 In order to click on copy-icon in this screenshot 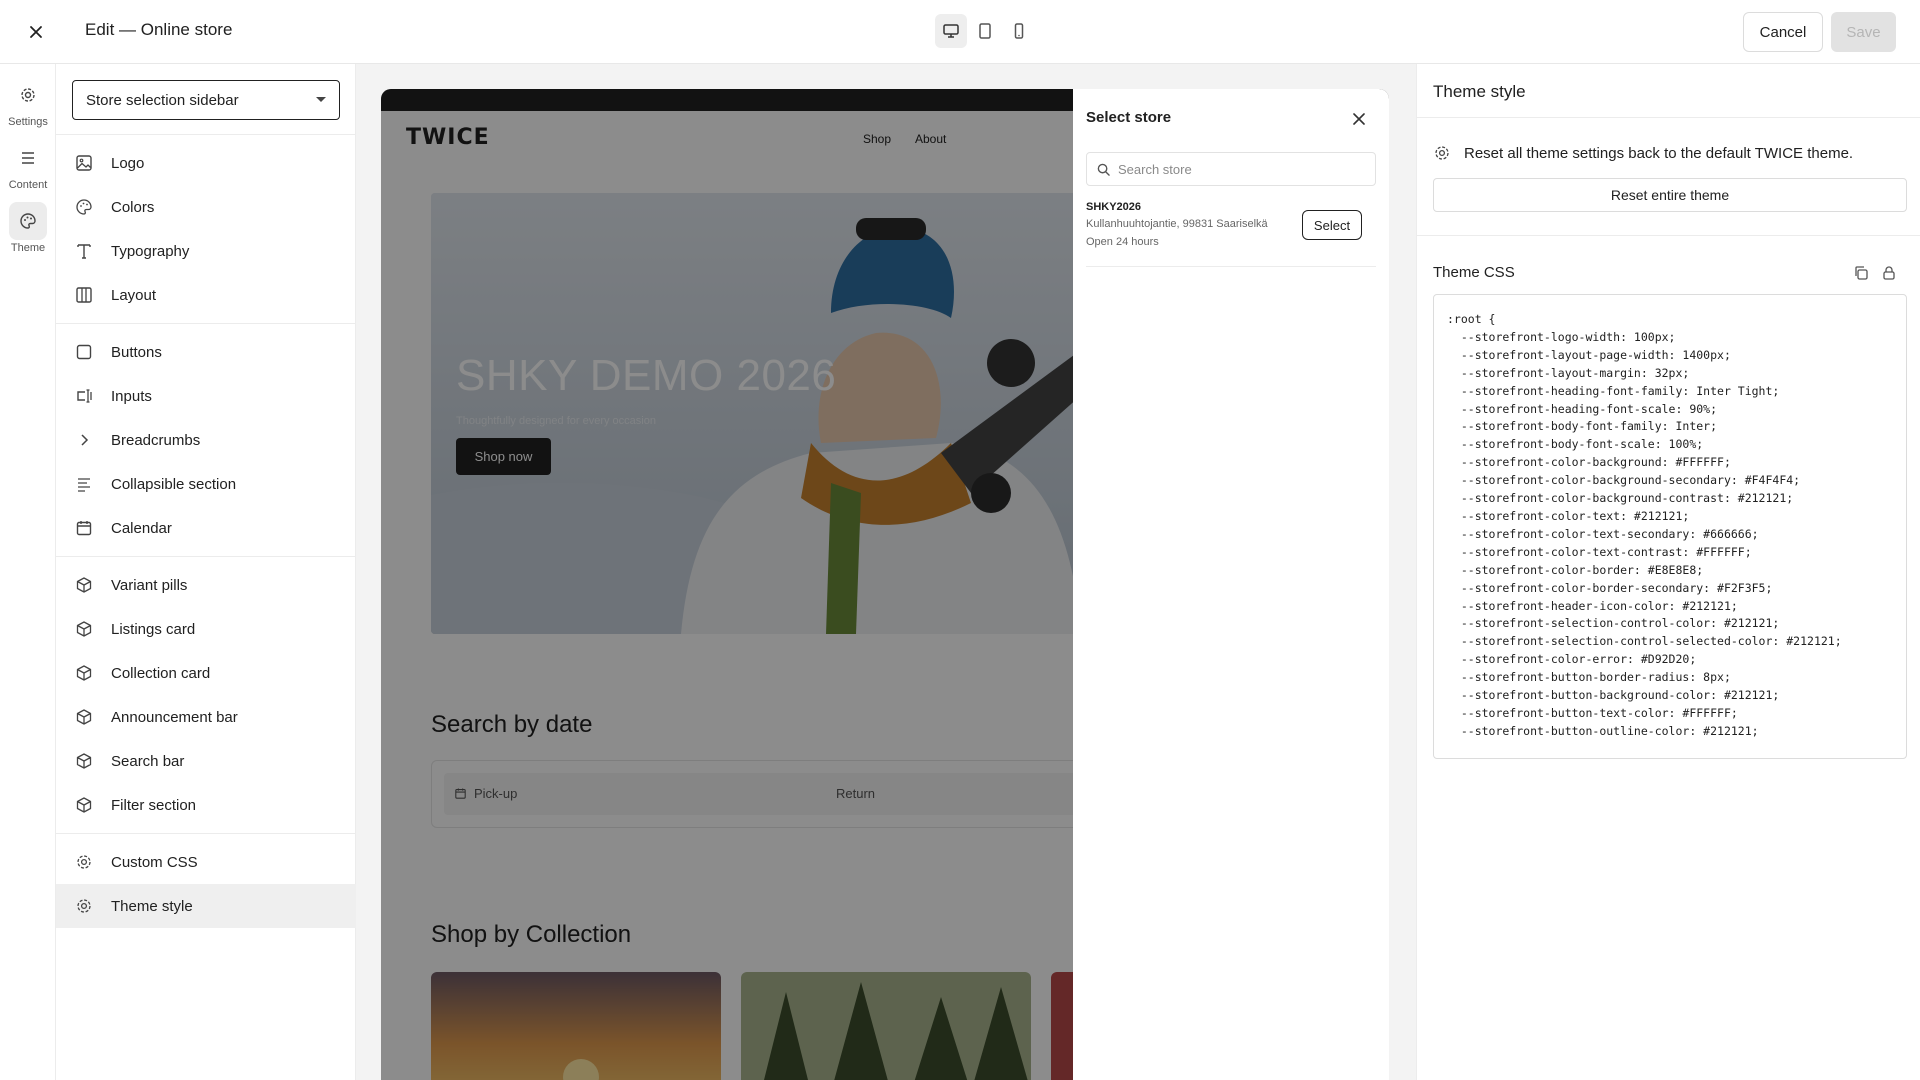, I will do `click(1861, 273)`.